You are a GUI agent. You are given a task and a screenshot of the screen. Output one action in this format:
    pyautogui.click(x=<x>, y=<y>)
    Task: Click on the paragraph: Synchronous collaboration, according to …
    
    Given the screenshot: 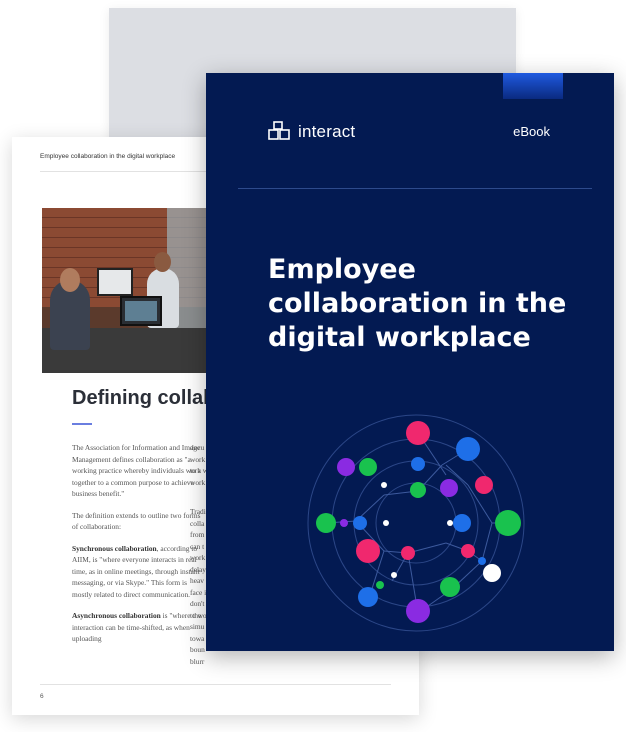 What is the action you would take?
    pyautogui.click(x=136, y=571)
    